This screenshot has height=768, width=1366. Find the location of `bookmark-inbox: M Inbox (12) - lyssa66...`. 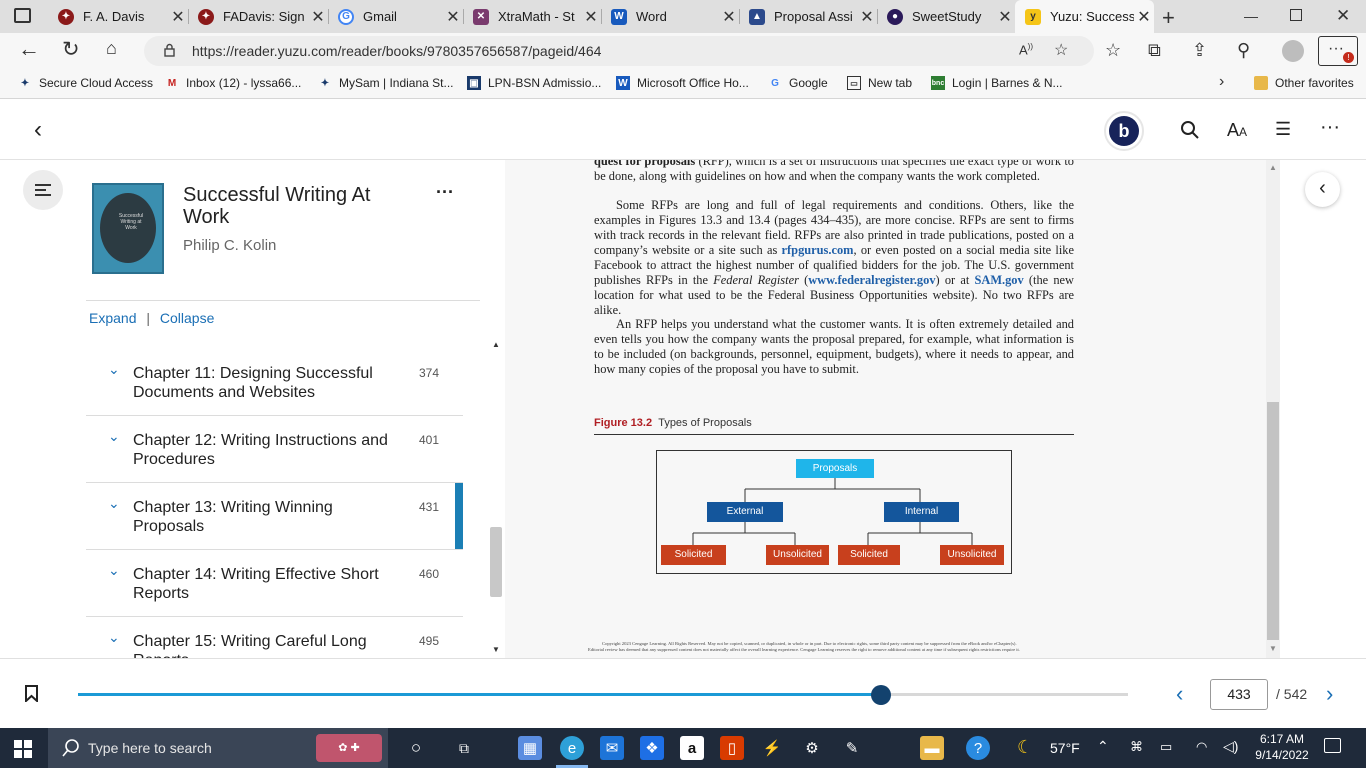

bookmark-inbox: M Inbox (12) - lyssa66... is located at coordinates (233, 83).